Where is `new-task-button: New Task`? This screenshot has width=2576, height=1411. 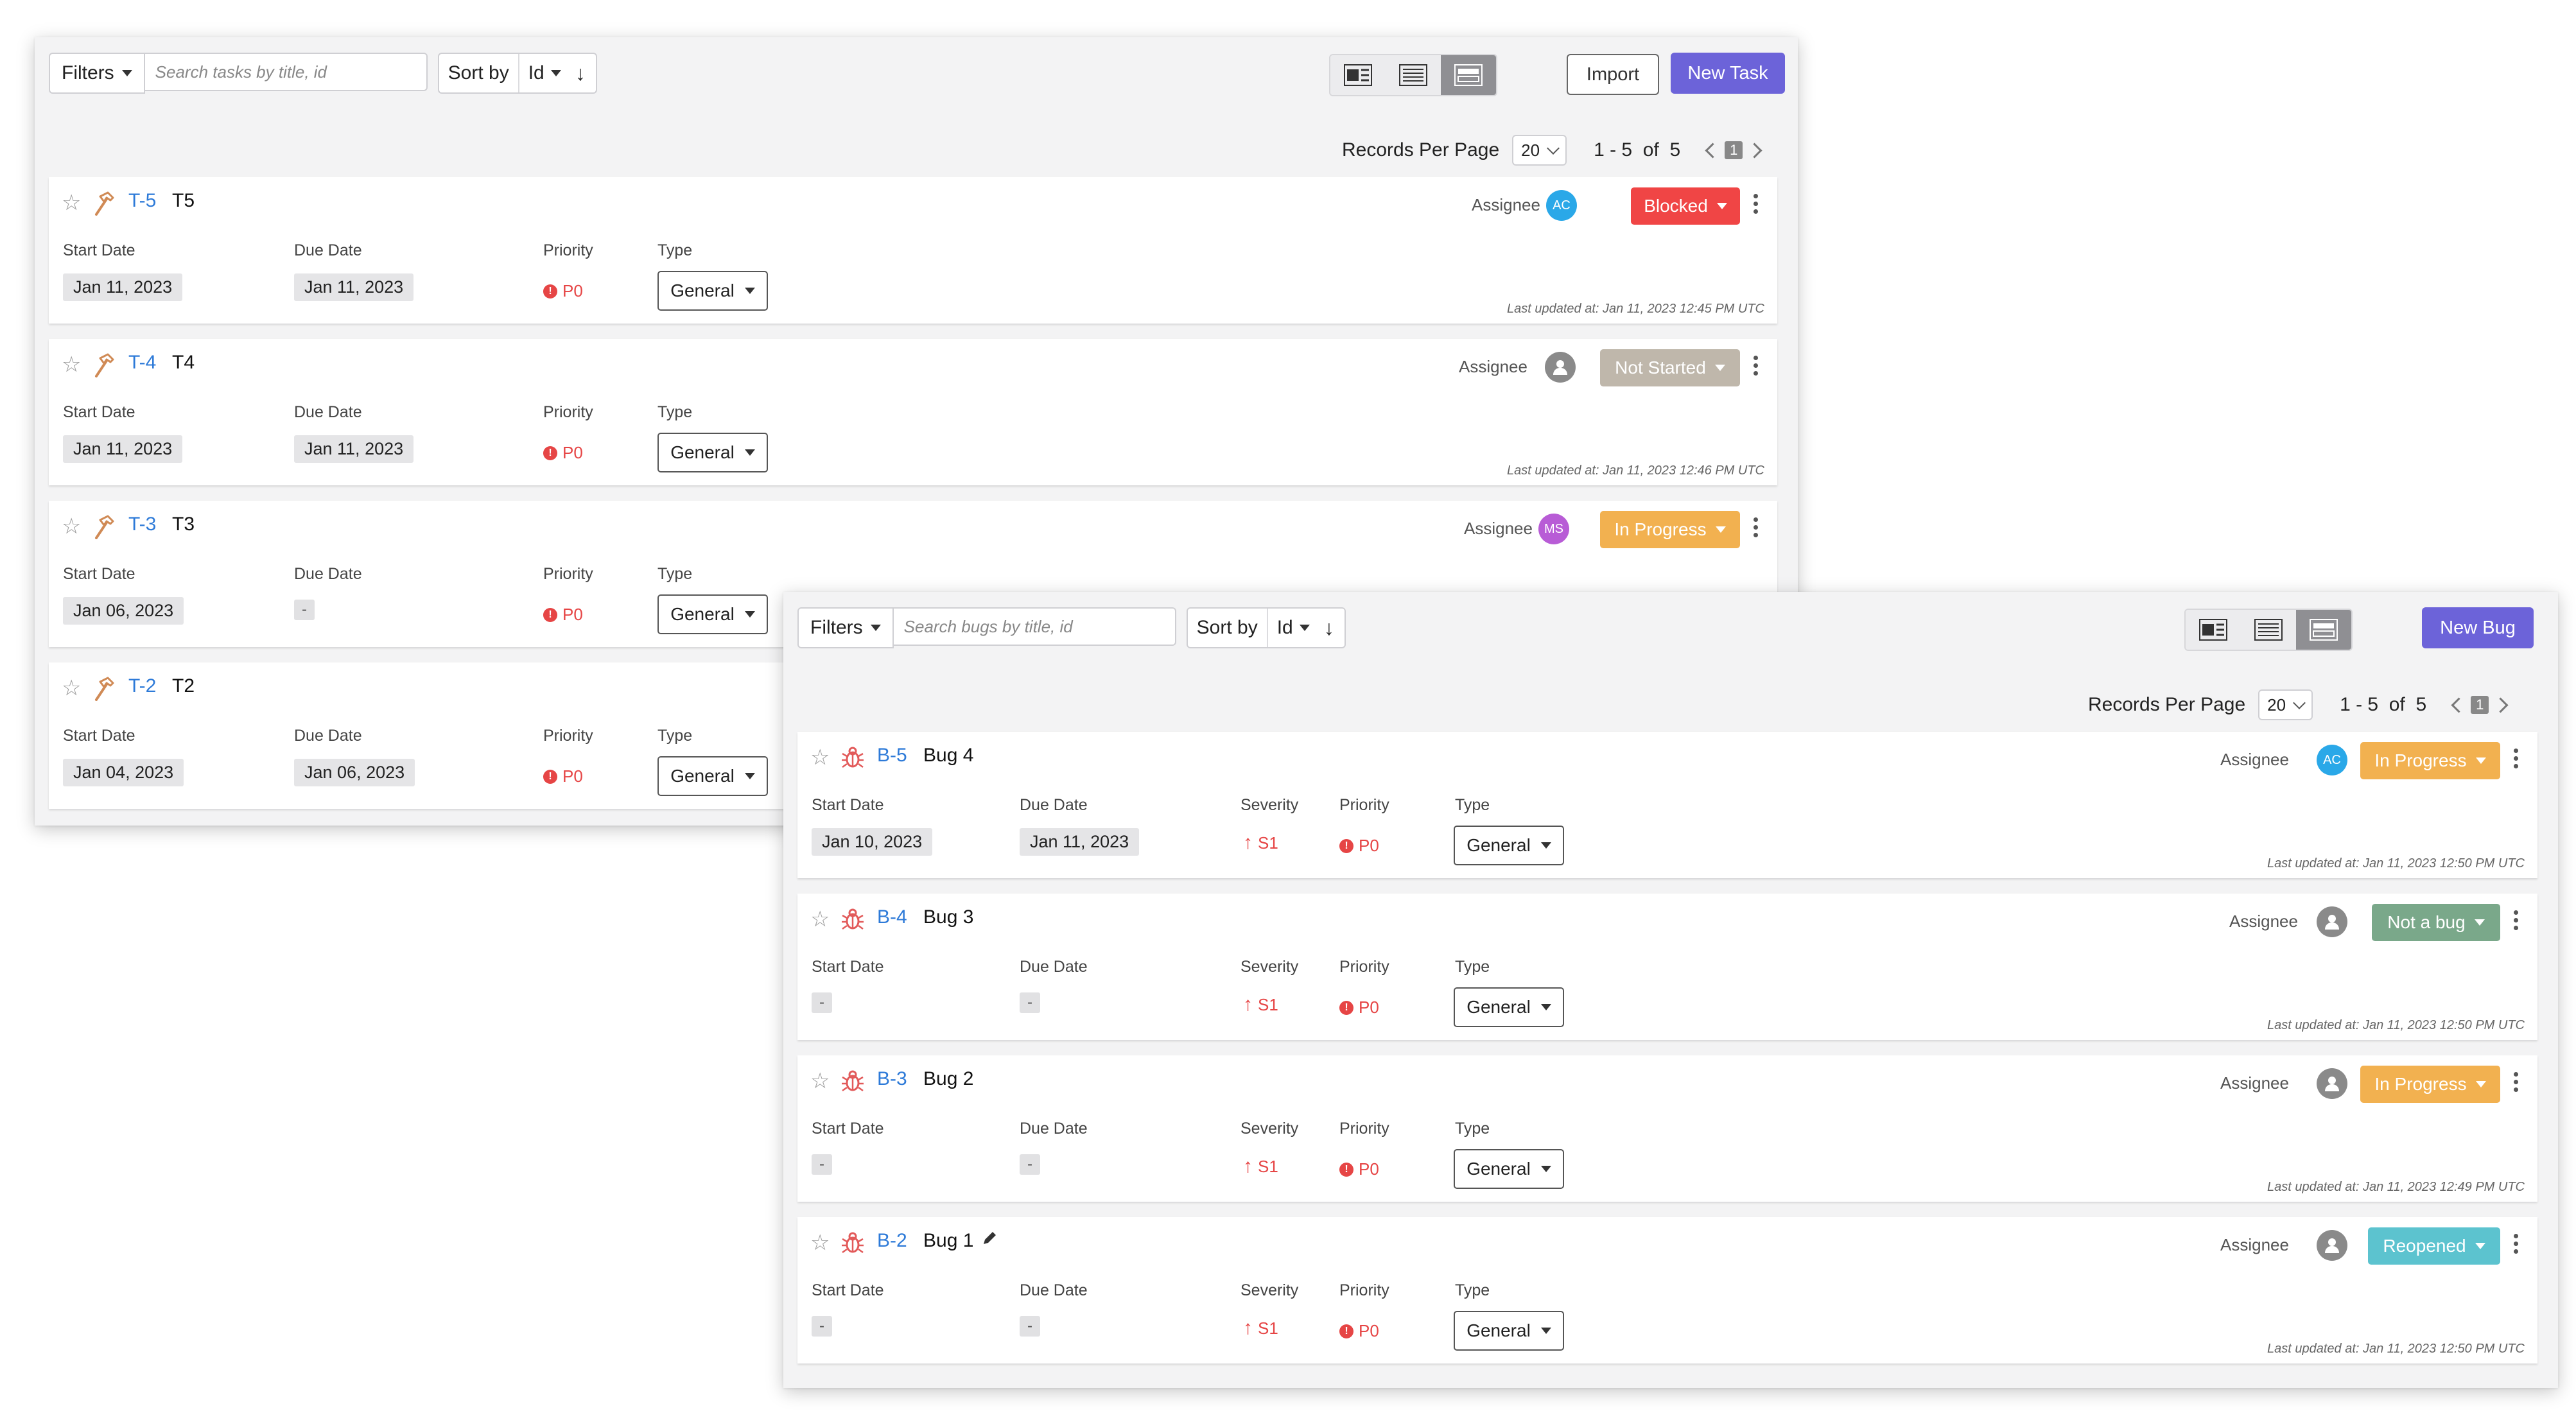 new-task-button: New Task is located at coordinates (1728, 73).